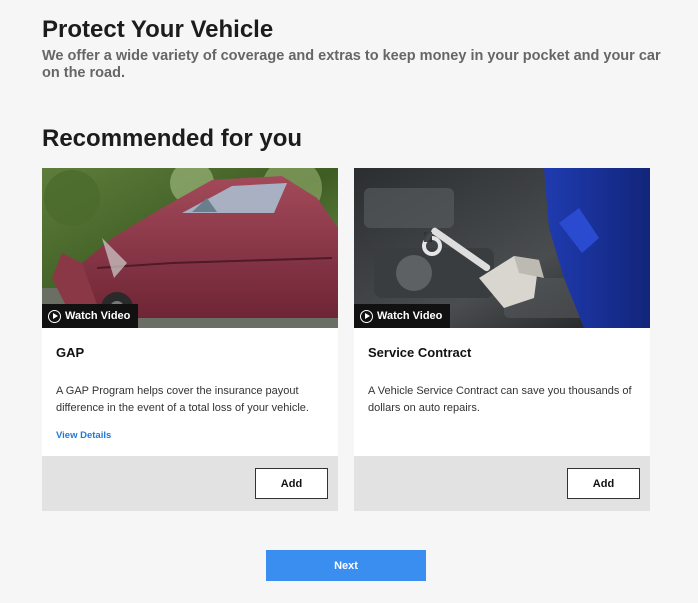 The height and width of the screenshot is (603, 698). Describe the element at coordinates (346, 565) in the screenshot. I see `next-button: Next` at that location.